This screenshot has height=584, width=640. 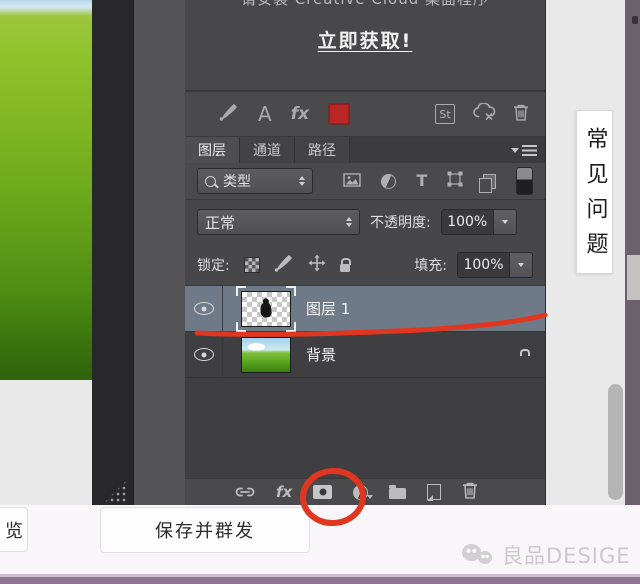 I want to click on fill-label: 填充:, so click(x=430, y=265).